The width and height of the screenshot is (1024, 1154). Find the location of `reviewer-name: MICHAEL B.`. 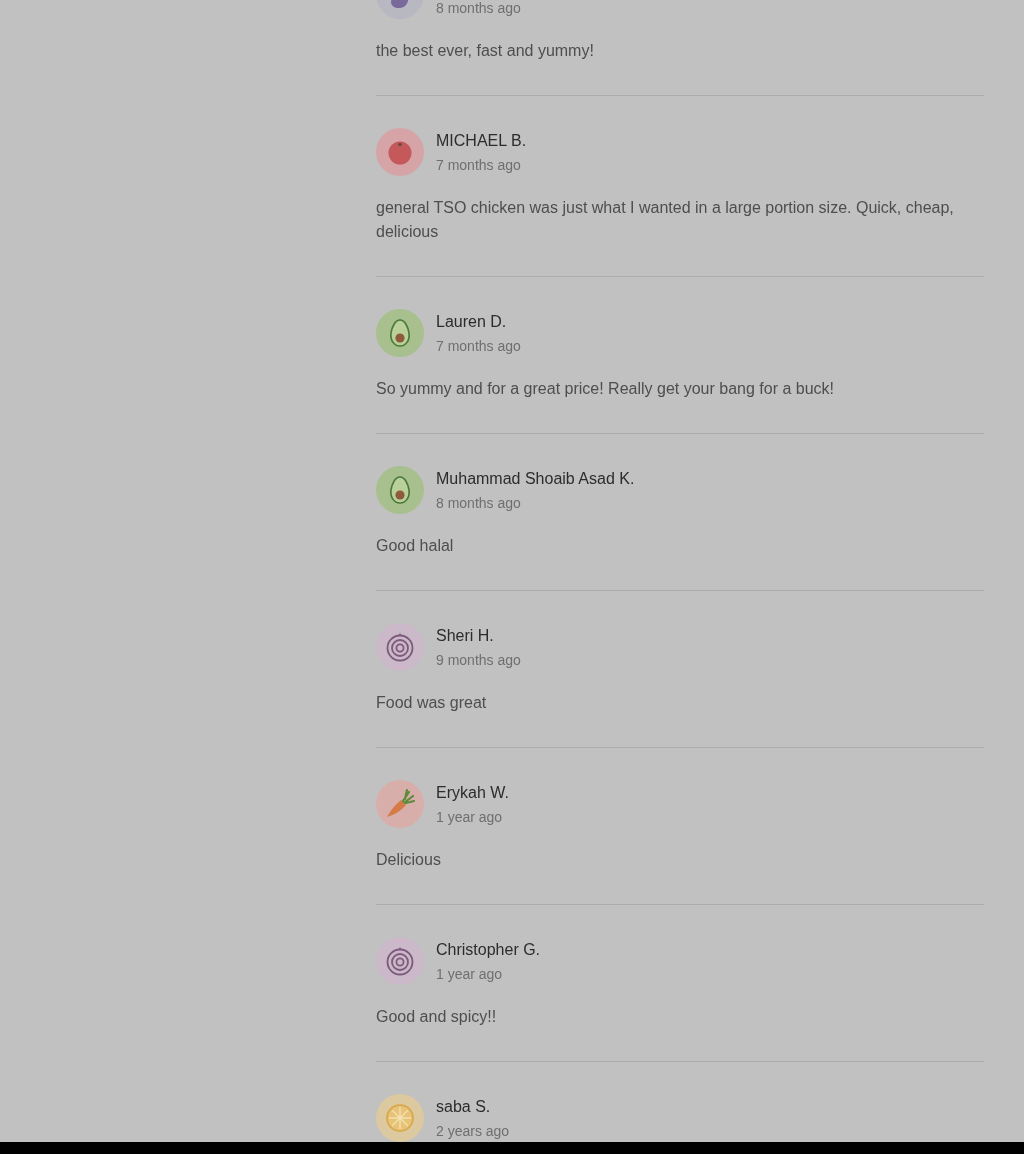

reviewer-name: MICHAEL B. is located at coordinates (481, 141).